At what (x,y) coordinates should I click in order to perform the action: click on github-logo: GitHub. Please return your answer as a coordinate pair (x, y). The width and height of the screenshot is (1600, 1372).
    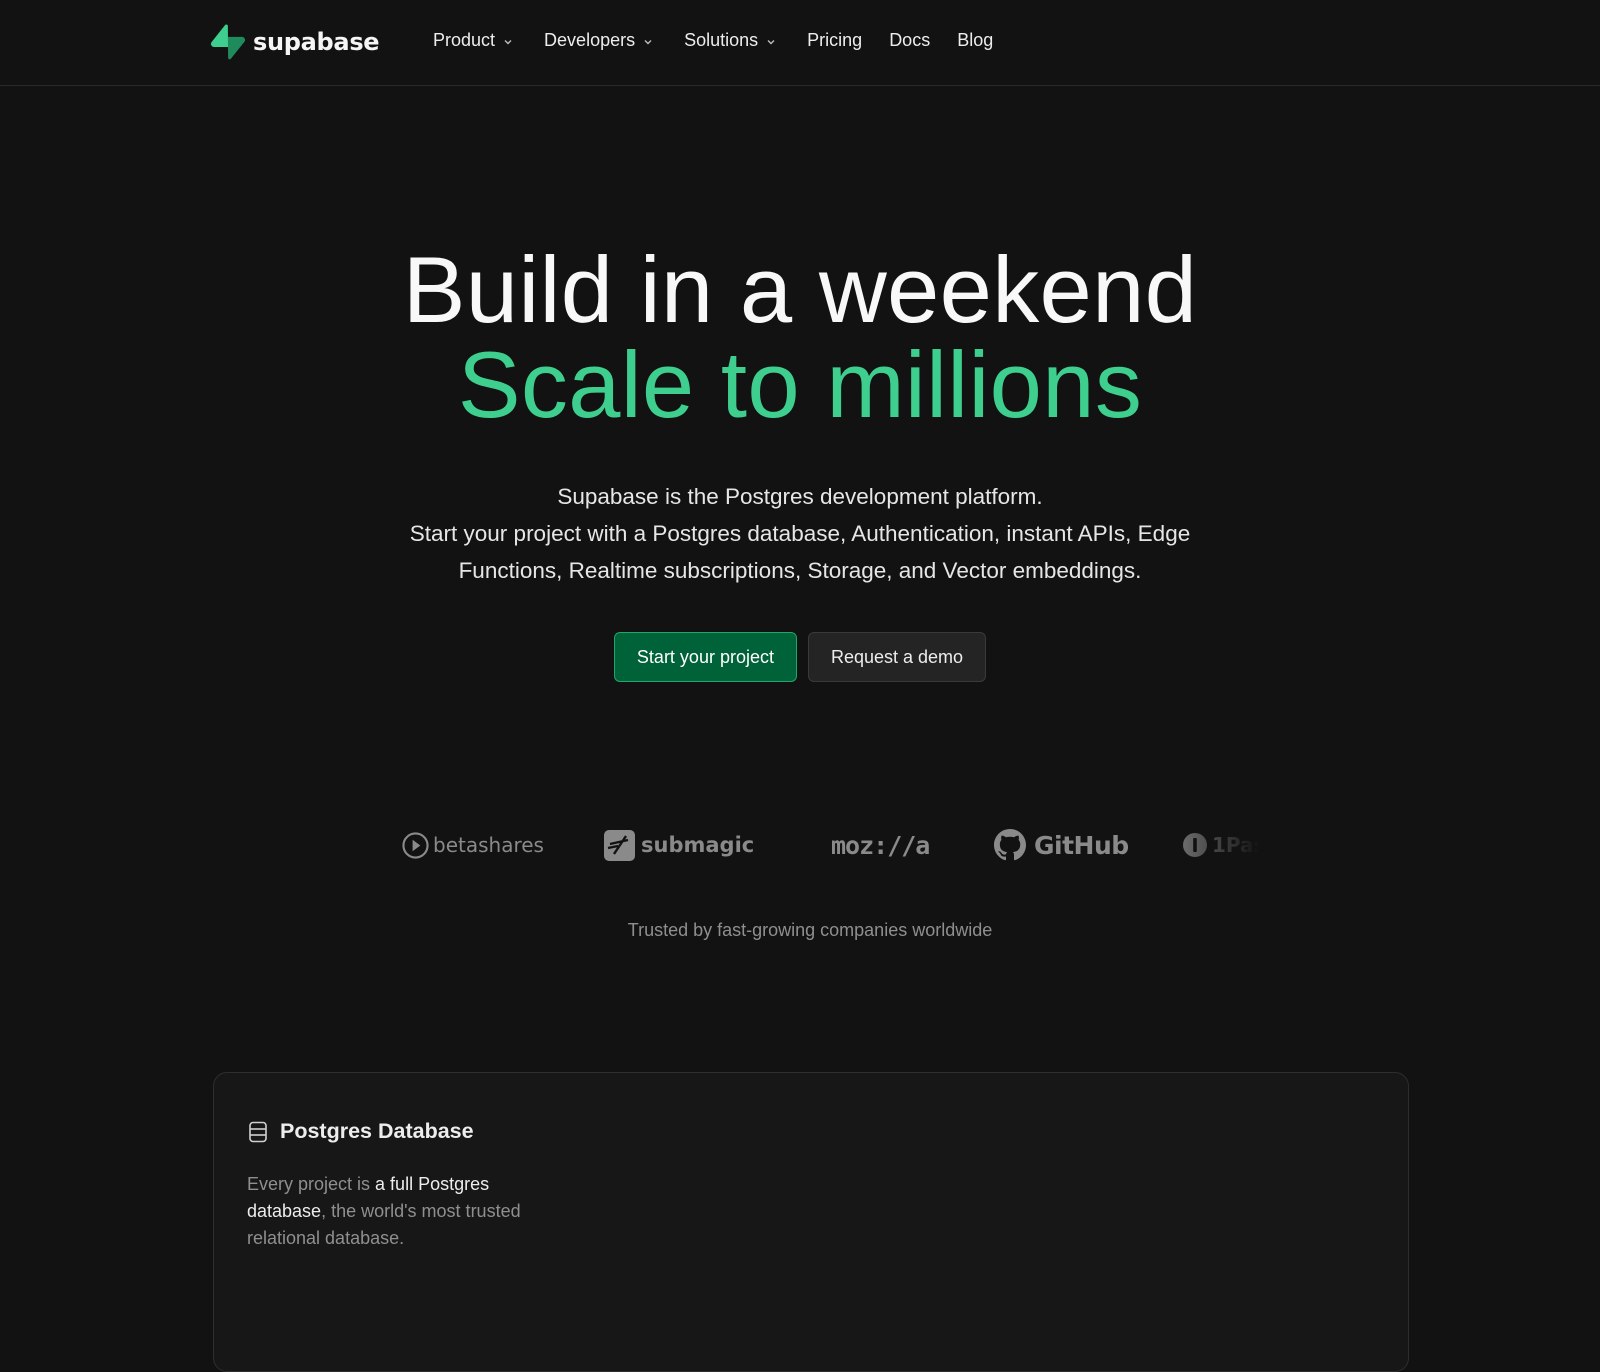
    Looking at the image, I should click on (1061, 845).